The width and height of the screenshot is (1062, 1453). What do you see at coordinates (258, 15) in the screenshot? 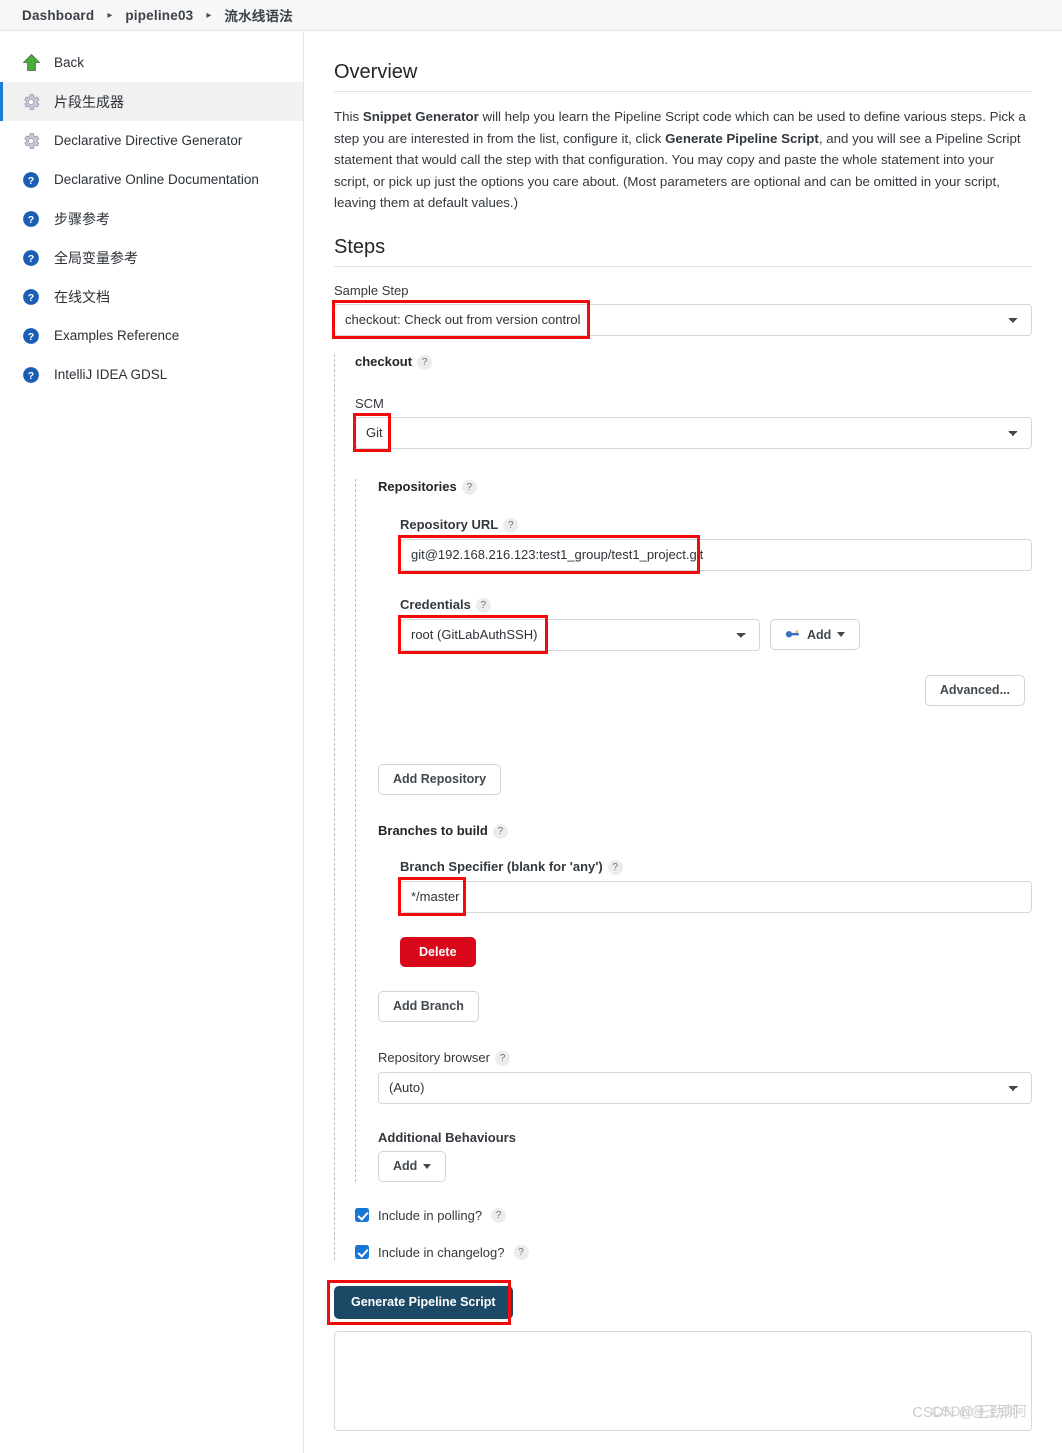
I see `breadcrumb-item-pipeline-syntax: 流水线语法` at bounding box center [258, 15].